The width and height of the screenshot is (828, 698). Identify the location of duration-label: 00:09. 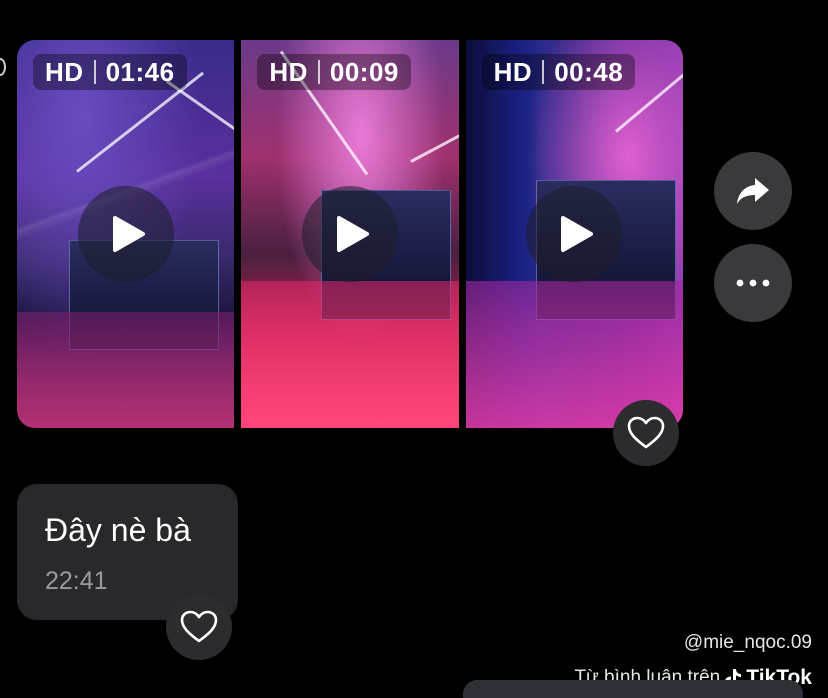
(364, 71).